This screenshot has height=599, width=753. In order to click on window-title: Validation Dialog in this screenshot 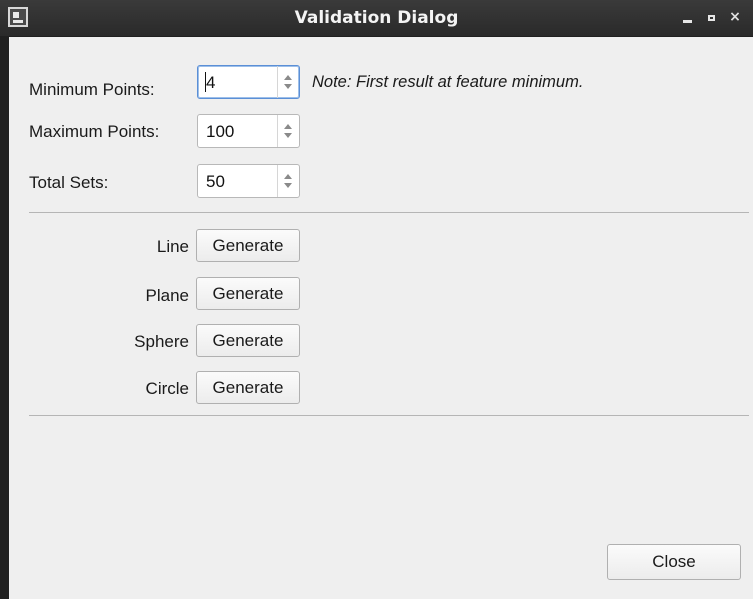, I will do `click(376, 18)`.